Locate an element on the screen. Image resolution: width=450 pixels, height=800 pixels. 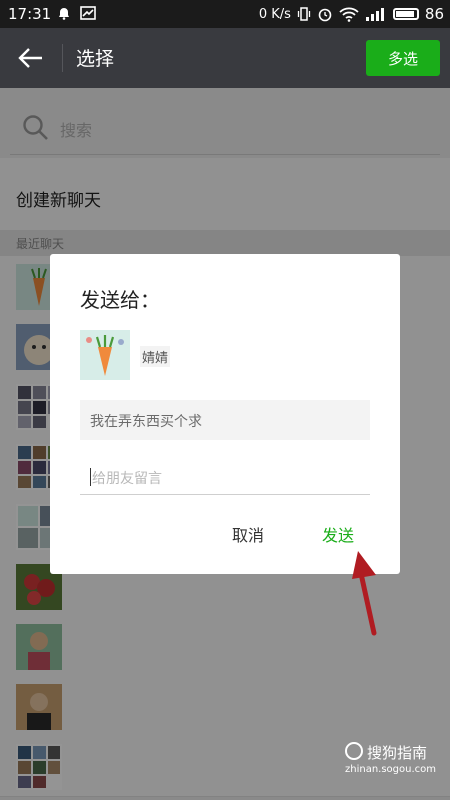
back-arrow-icon is located at coordinates (31, 58).